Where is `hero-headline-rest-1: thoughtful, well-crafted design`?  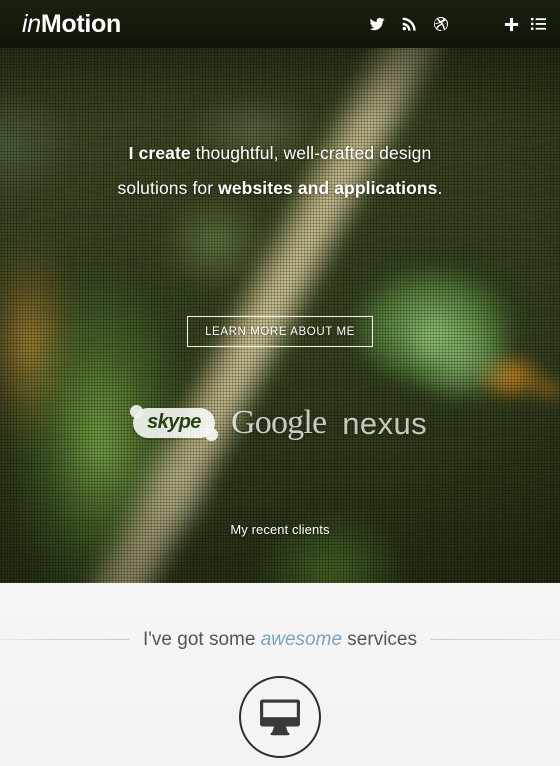 hero-headline-rest-1: thoughtful, well-crafted design is located at coordinates (311, 153).